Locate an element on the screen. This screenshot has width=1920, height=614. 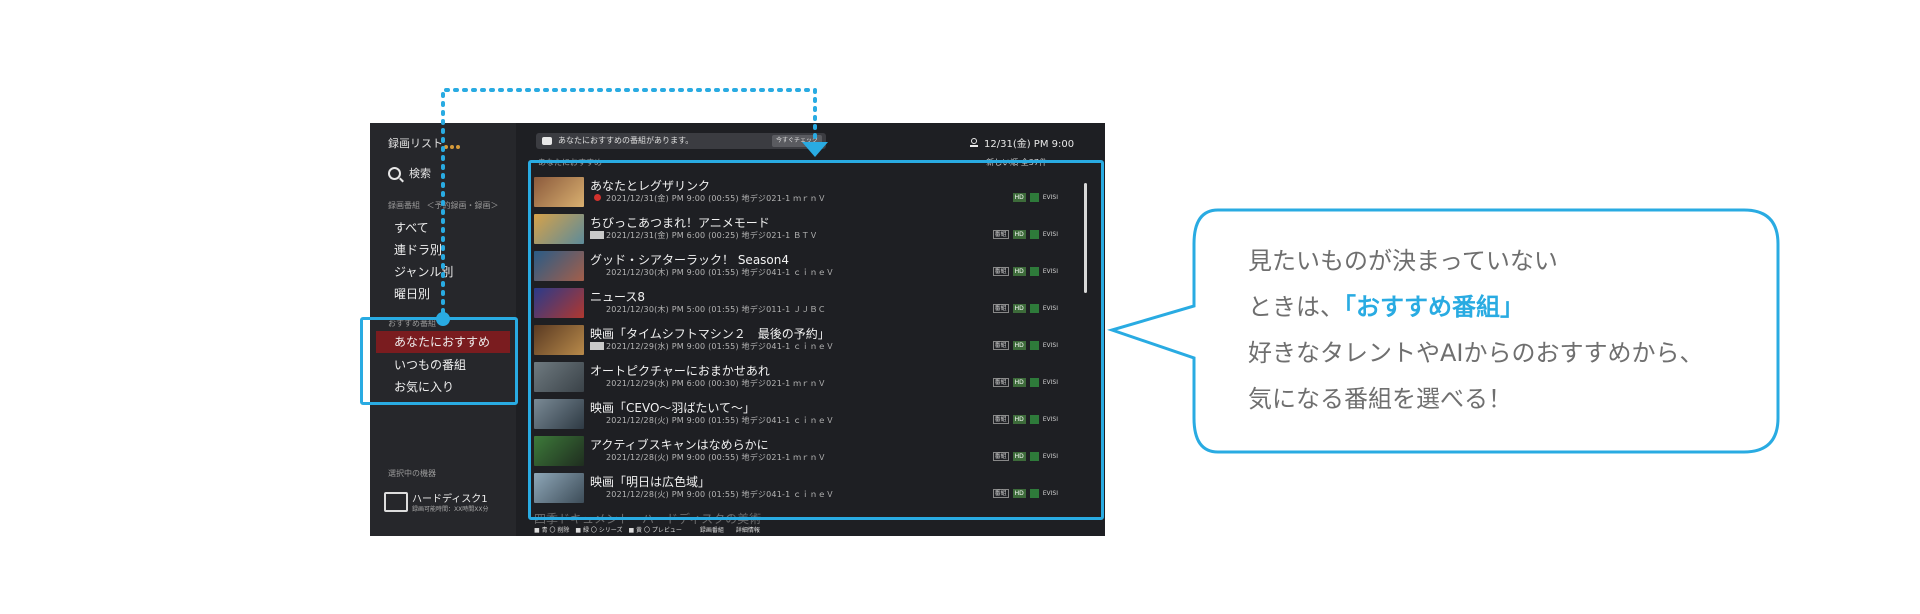
arrow-down-icon is located at coordinates (815, 149).